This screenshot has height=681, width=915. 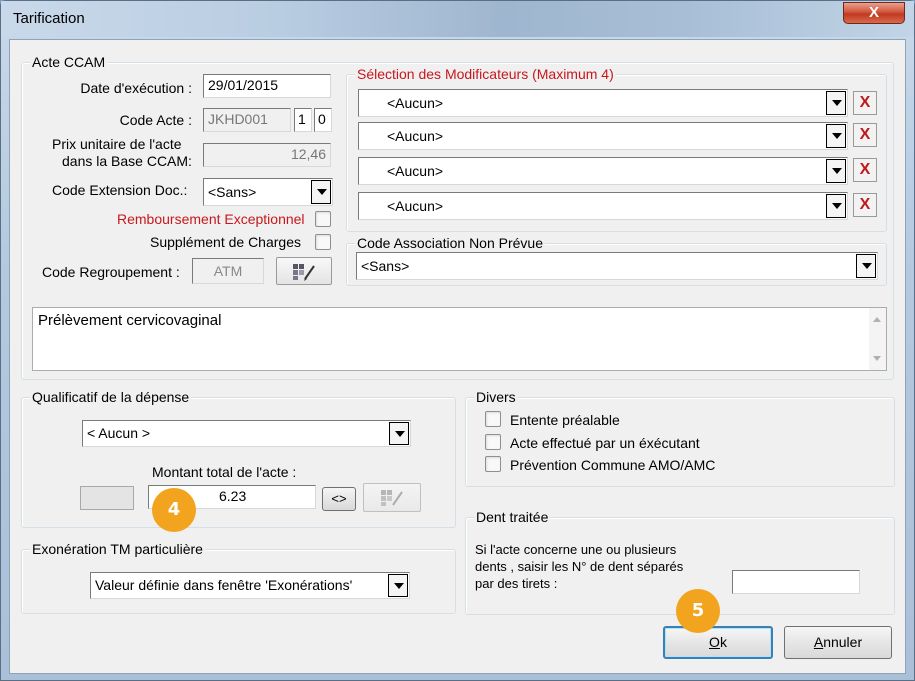 I want to click on step-badge-4: 4, so click(x=174, y=510).